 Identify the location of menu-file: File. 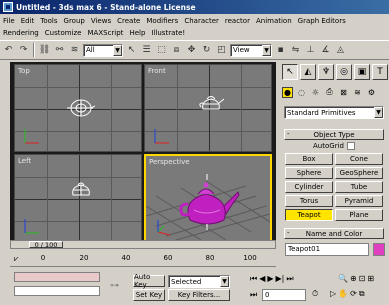
(9, 21).